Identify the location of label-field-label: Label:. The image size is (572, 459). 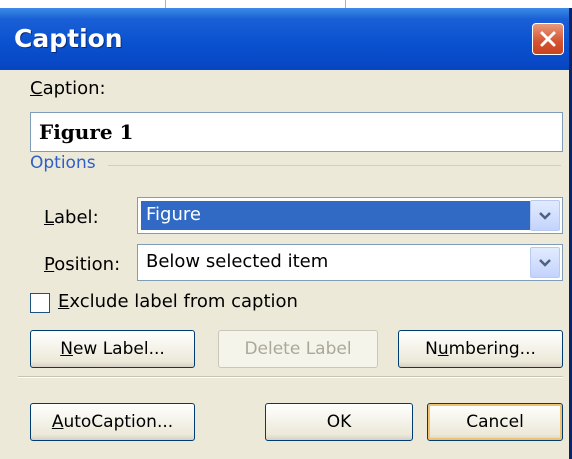
(71, 217).